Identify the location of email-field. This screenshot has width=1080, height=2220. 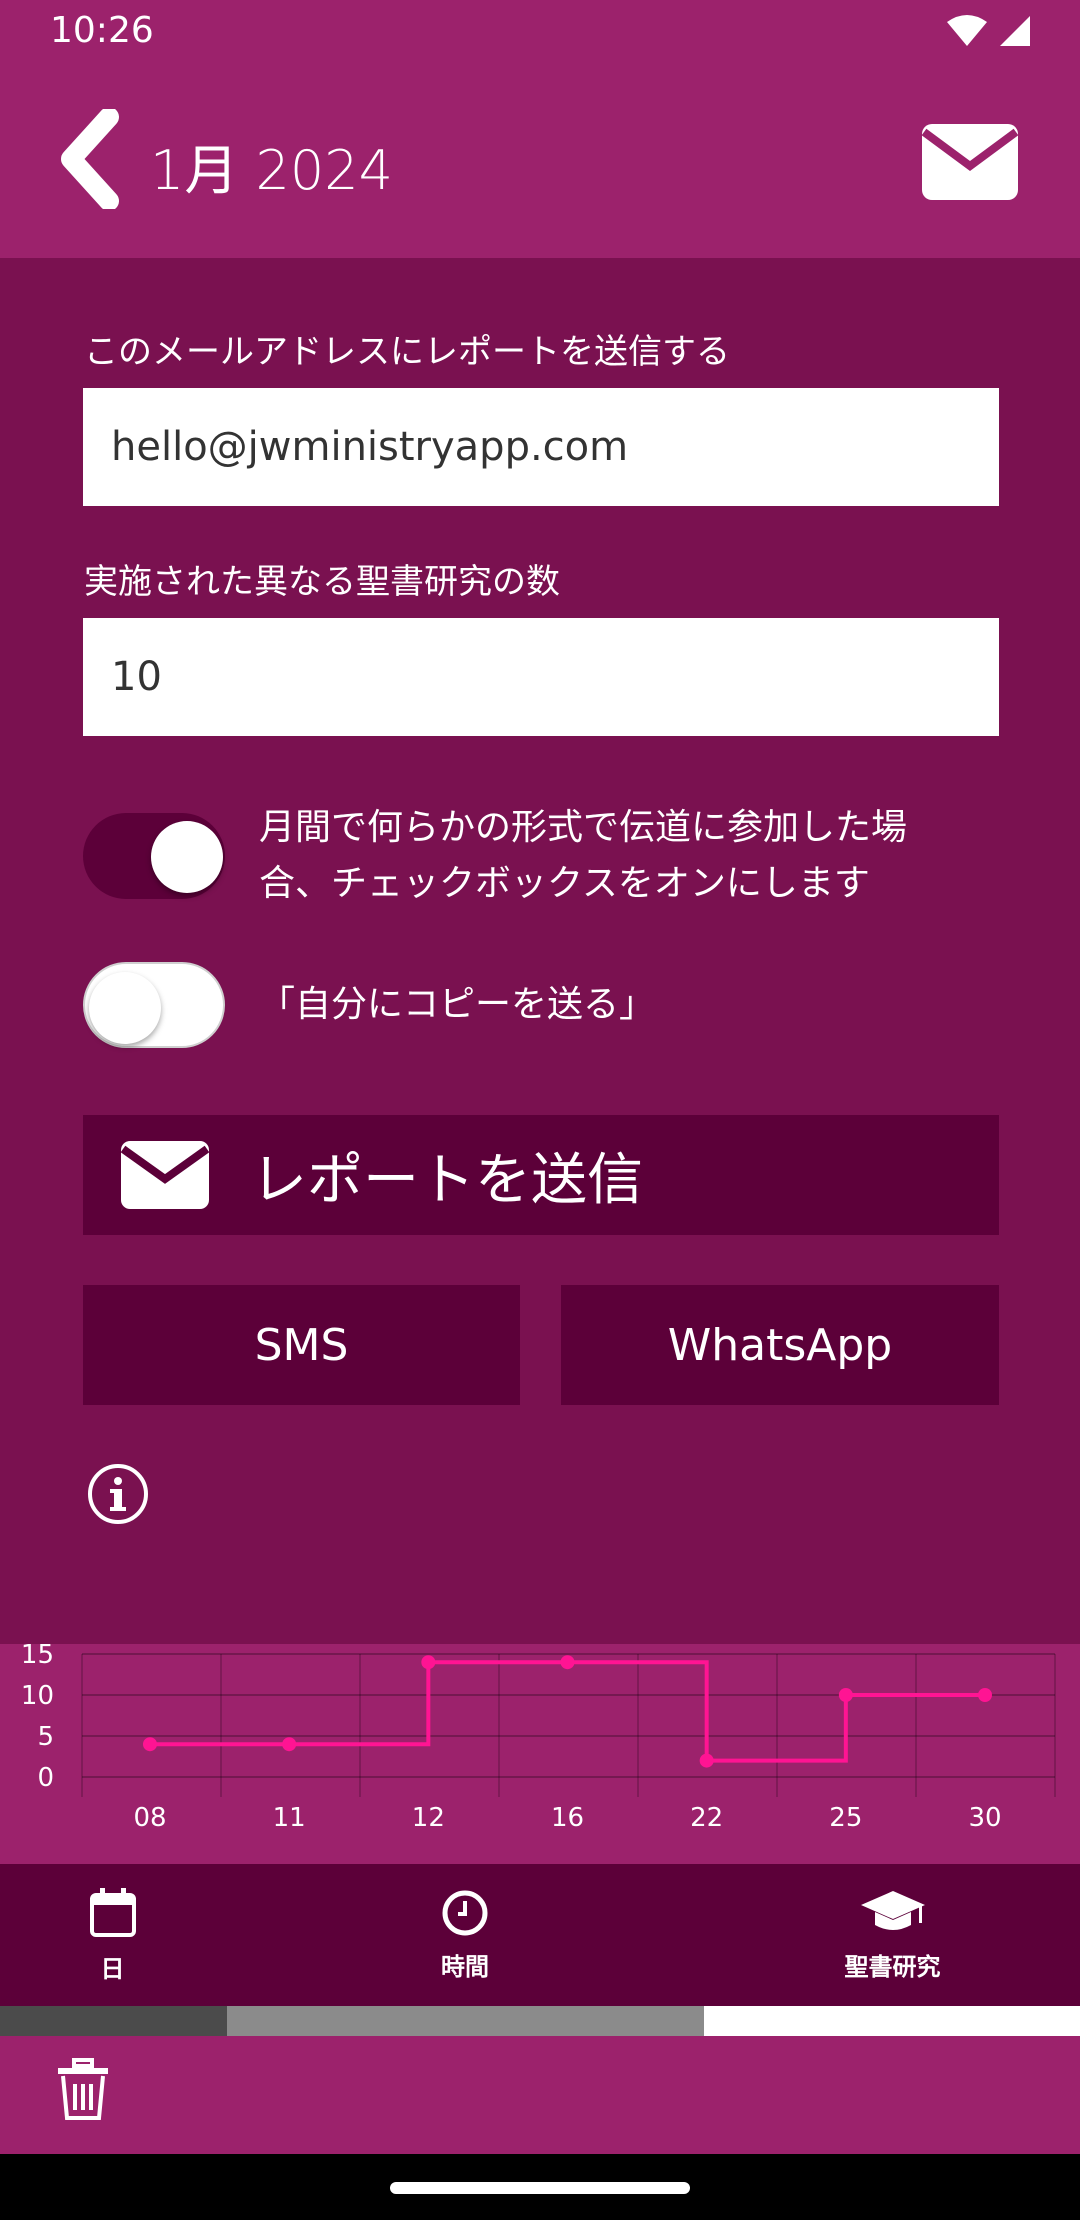
(541, 447).